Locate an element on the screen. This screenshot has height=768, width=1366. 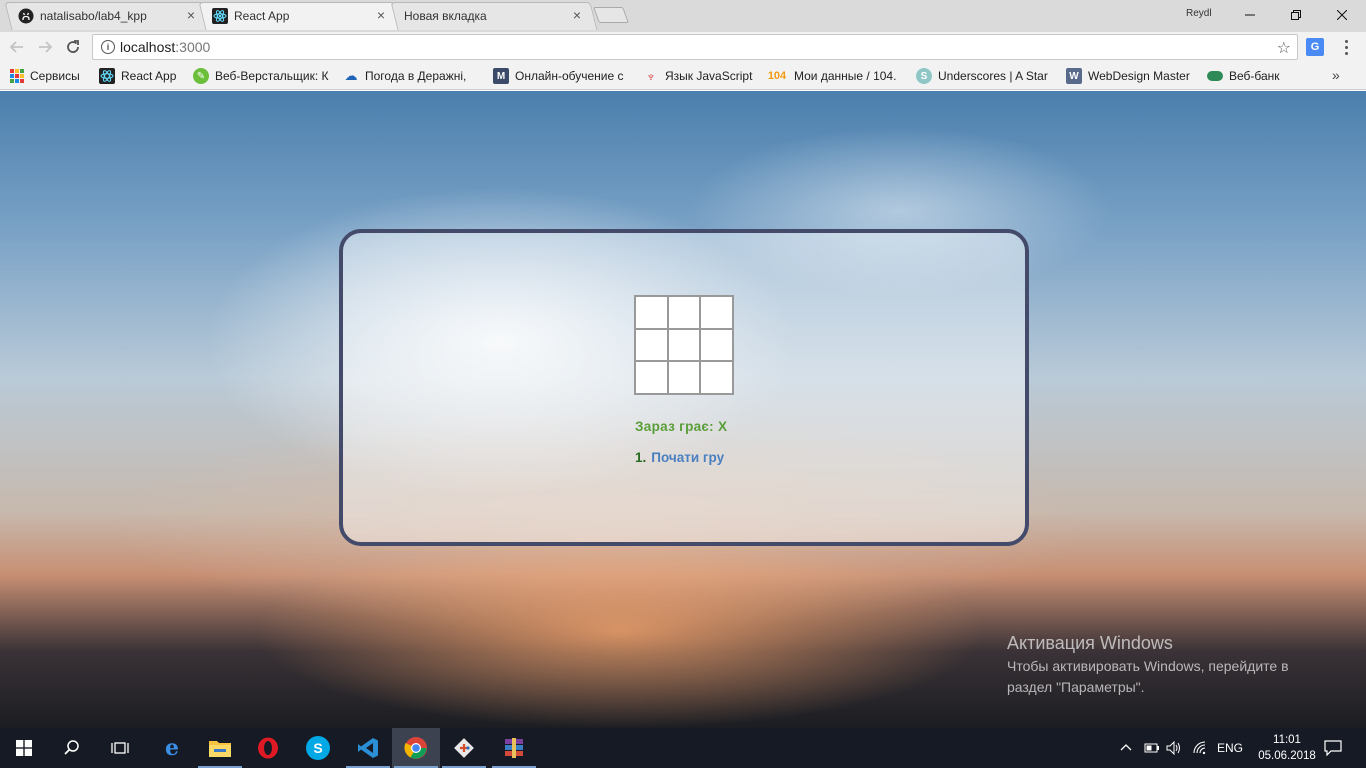
profile-name: Reydl is located at coordinates (1199, 13).